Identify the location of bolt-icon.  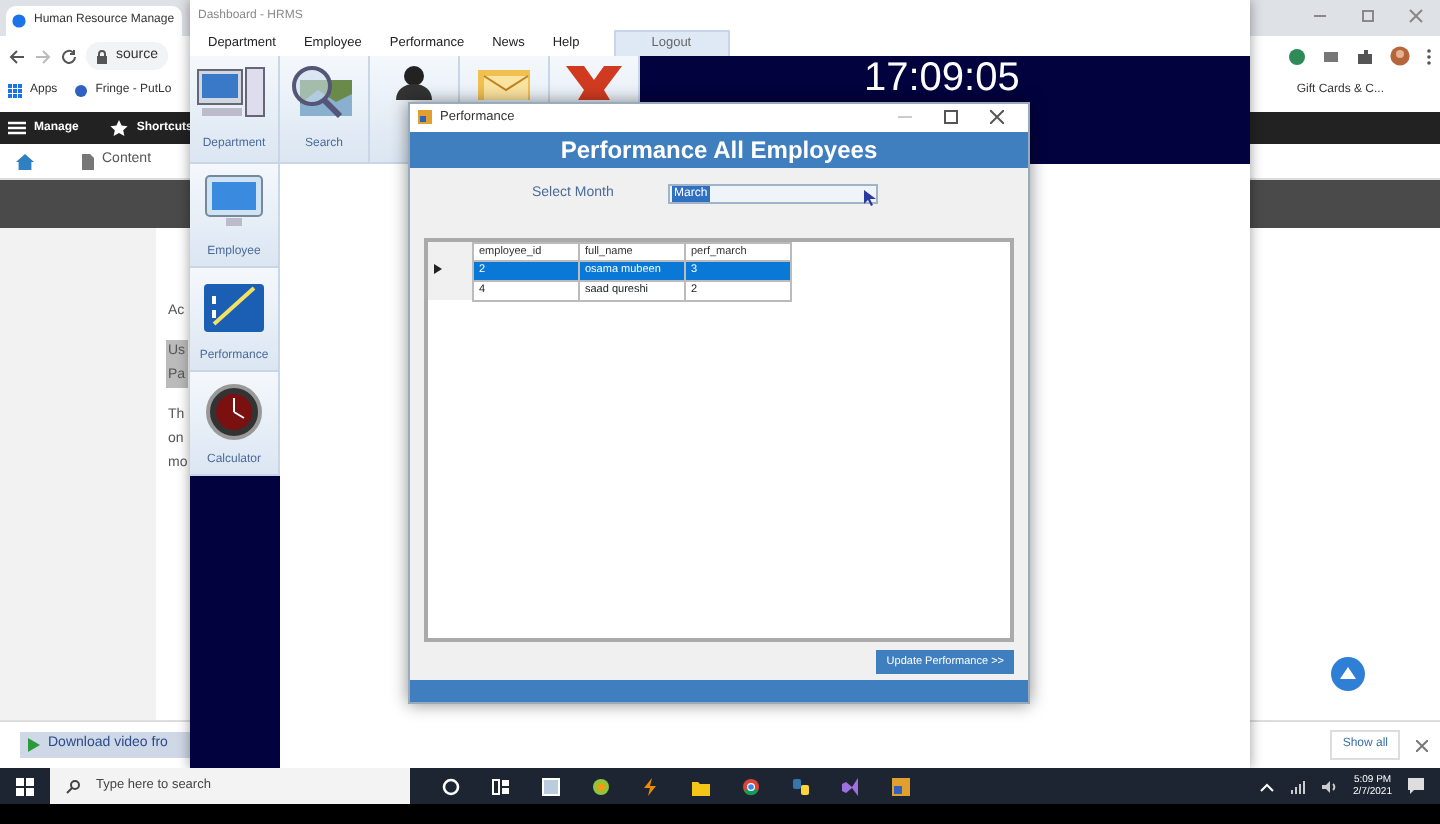
(651, 786).